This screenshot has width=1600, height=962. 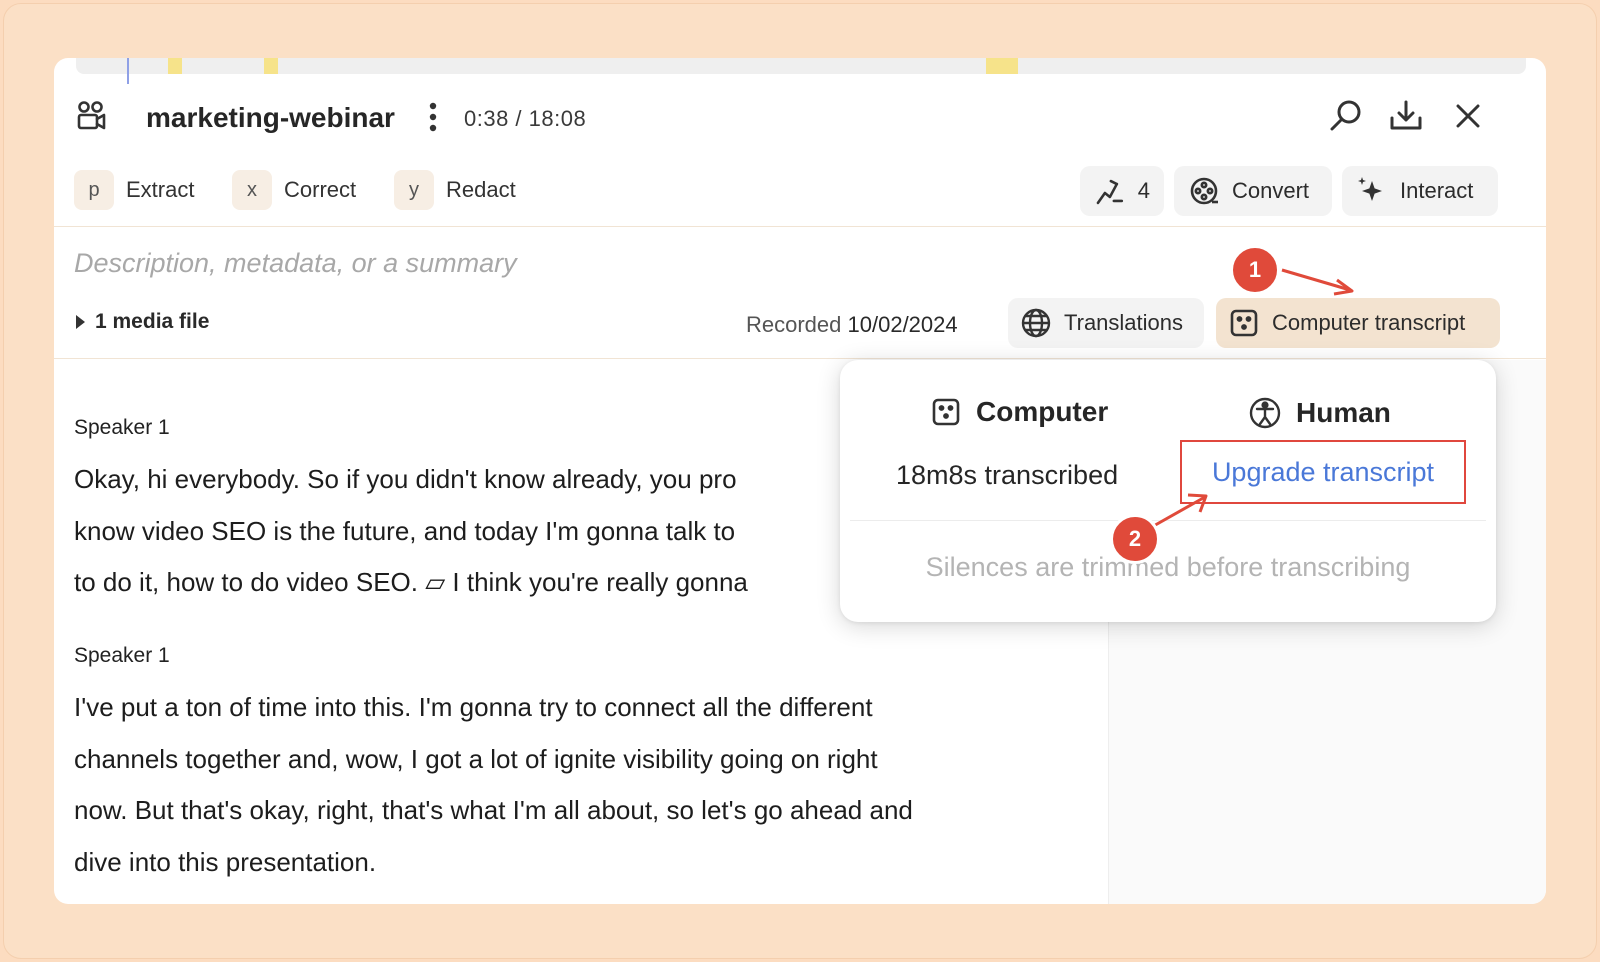 I want to click on media-title: marketing-webinar, so click(x=270, y=117).